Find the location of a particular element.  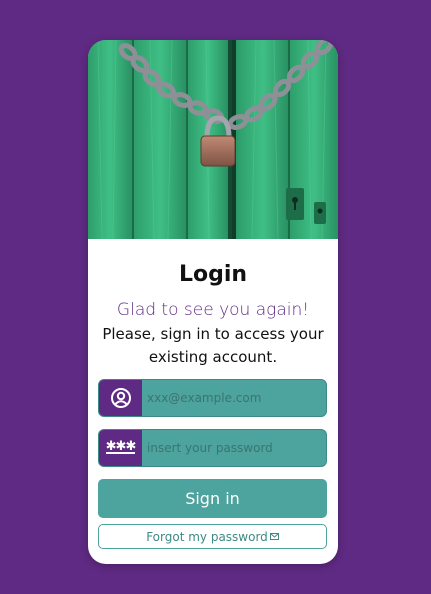

forgot-password-button: Forgot my password is located at coordinates (212, 536).